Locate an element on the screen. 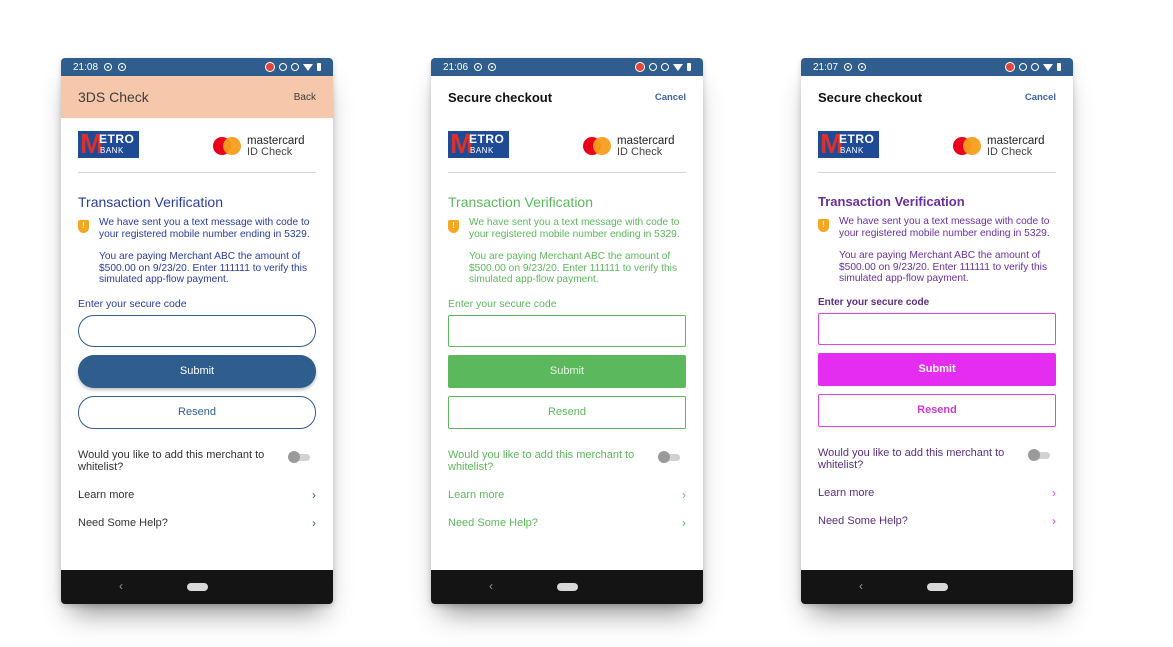 This screenshot has width=1173, height=647. bank-logo: M ETRO BANK is located at coordinates (848, 144).